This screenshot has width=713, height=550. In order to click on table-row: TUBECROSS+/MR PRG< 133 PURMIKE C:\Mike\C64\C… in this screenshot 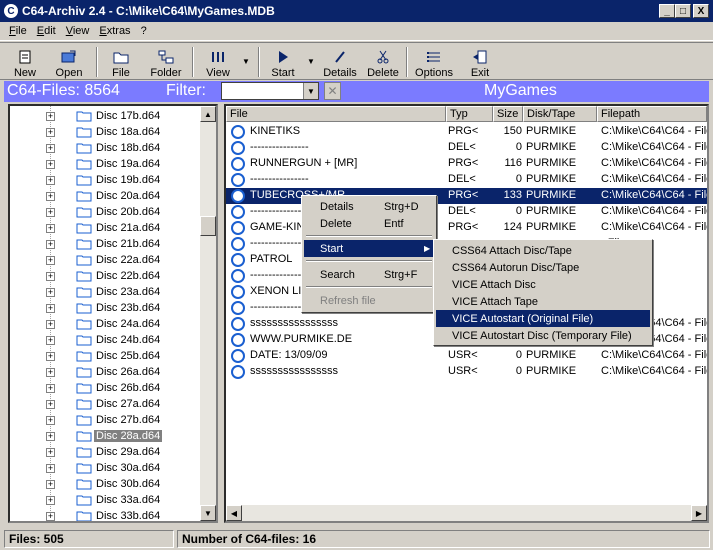, I will do `click(466, 196)`.